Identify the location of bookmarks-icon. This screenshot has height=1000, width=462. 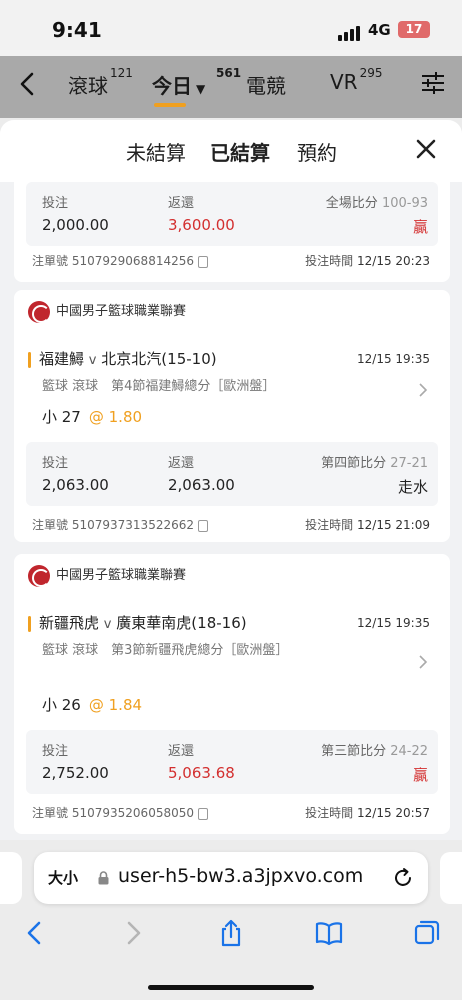
(329, 933).